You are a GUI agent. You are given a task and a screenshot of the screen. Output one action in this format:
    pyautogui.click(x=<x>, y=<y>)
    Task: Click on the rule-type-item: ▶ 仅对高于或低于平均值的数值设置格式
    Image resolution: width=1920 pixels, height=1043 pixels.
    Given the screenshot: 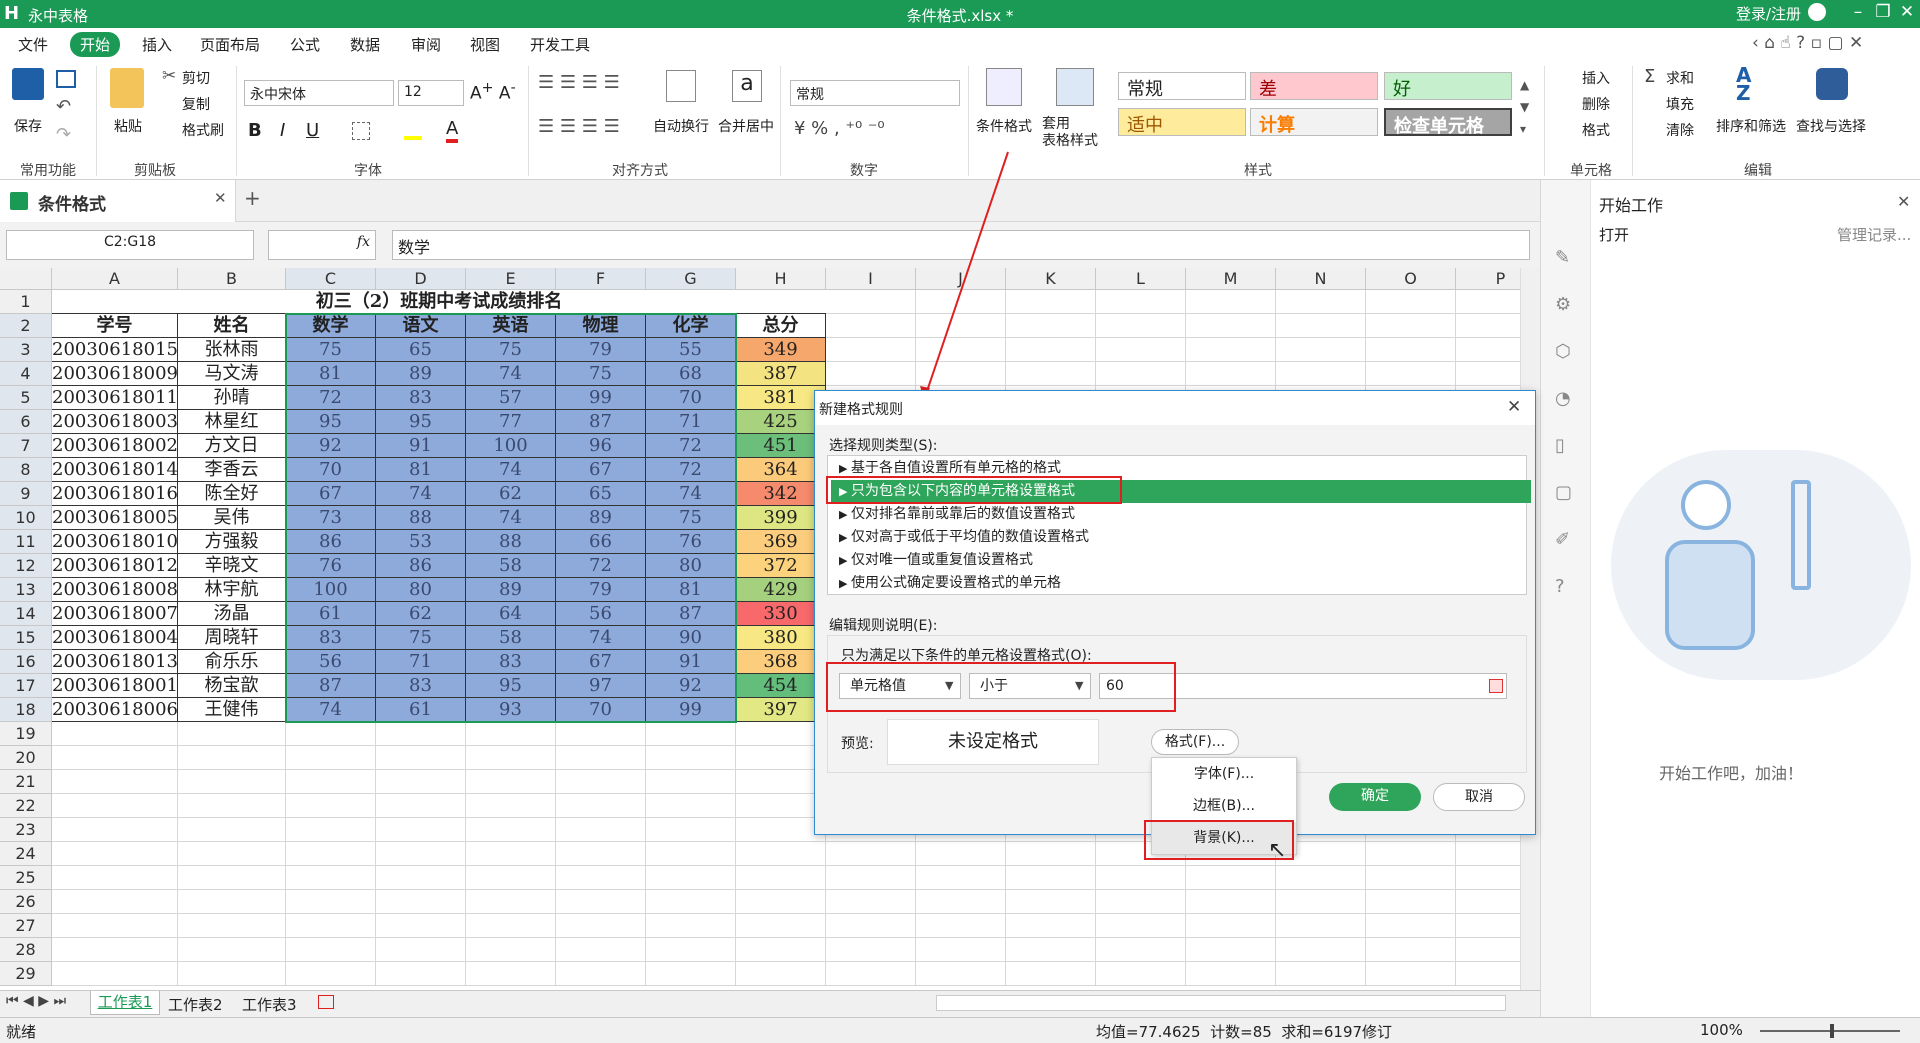 What is the action you would take?
    pyautogui.click(x=1181, y=537)
    